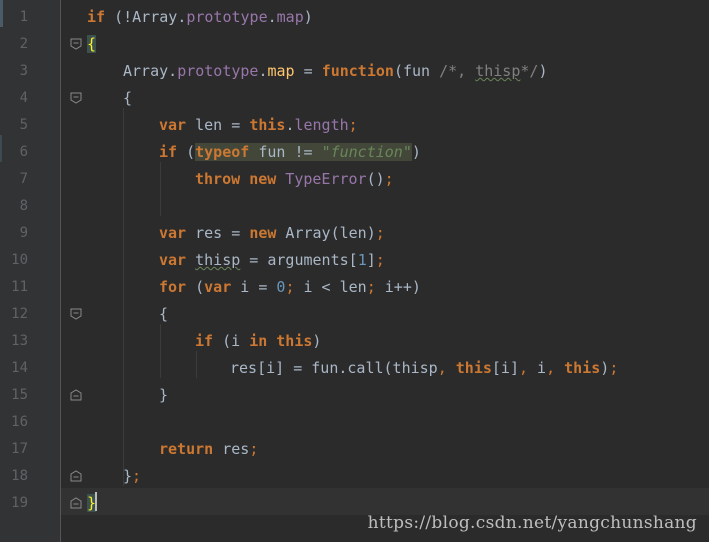 Image resolution: width=709 pixels, height=542 pixels. What do you see at coordinates (362, 260) in the screenshot?
I see `number-token: 1` at bounding box center [362, 260].